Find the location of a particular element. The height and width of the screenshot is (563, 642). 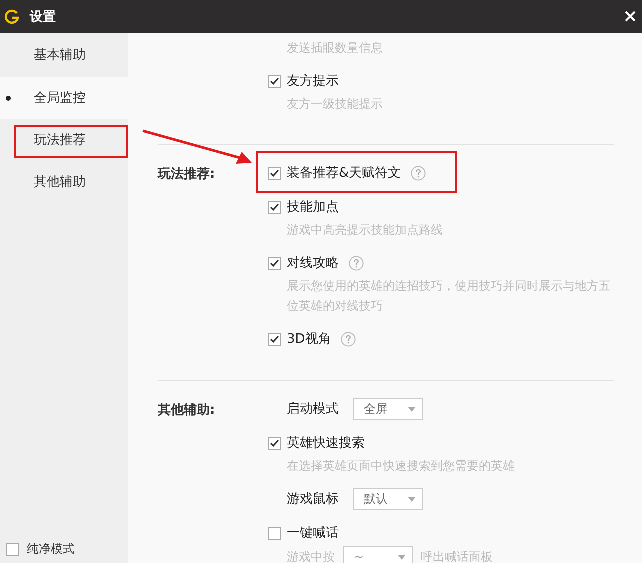

checkbox-label: 纯净模式 is located at coordinates (51, 549).